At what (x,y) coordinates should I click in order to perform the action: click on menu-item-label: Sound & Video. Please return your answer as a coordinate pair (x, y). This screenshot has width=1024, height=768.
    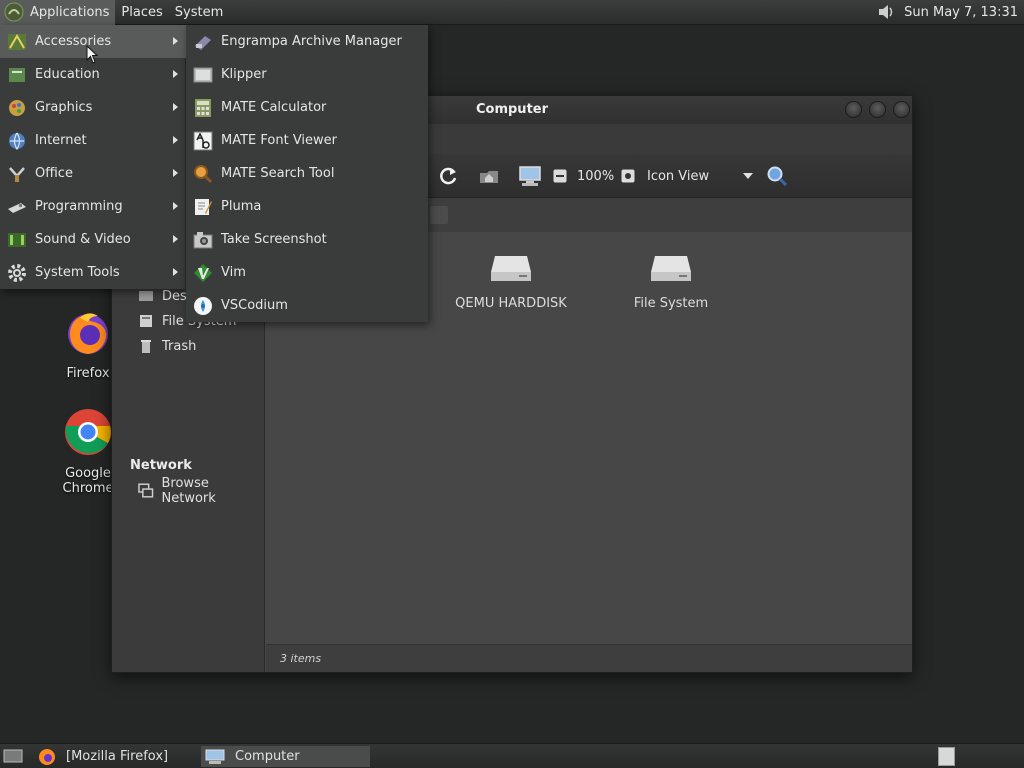
    Looking at the image, I should click on (83, 239).